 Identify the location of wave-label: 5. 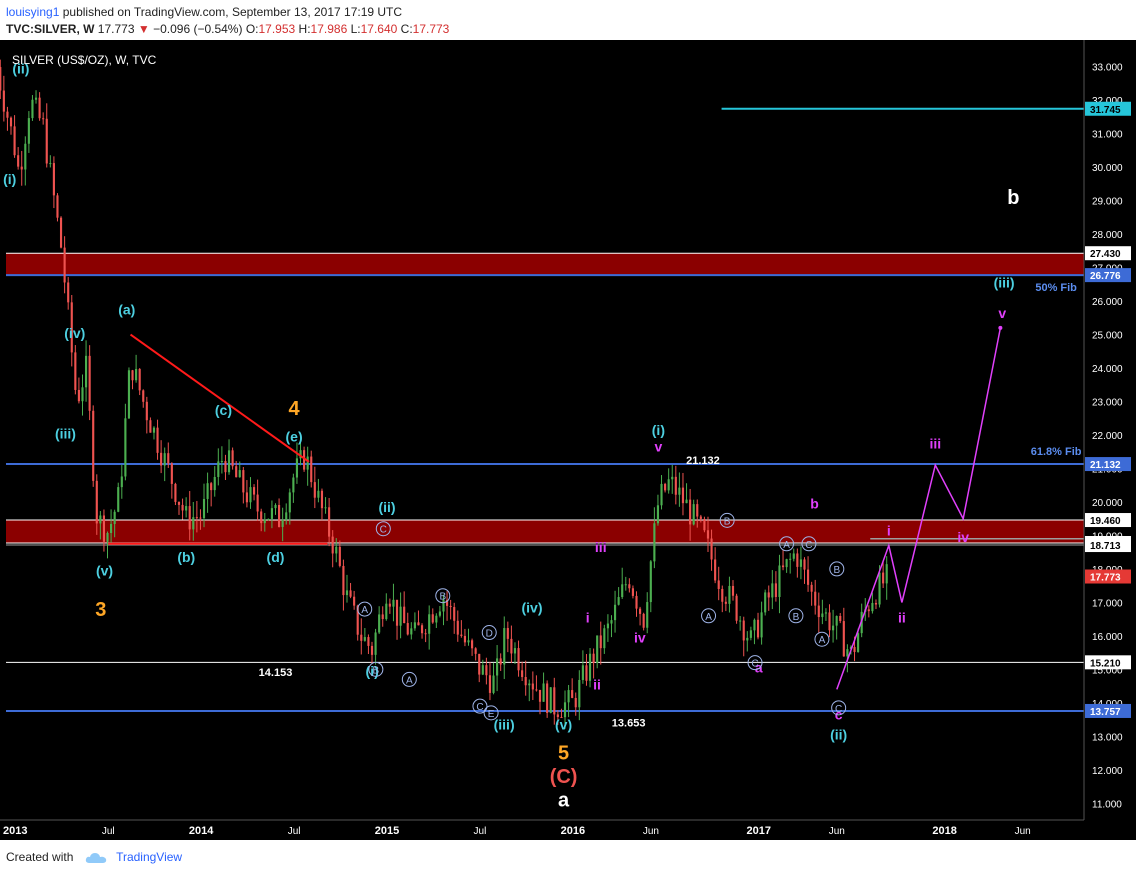
(563, 754).